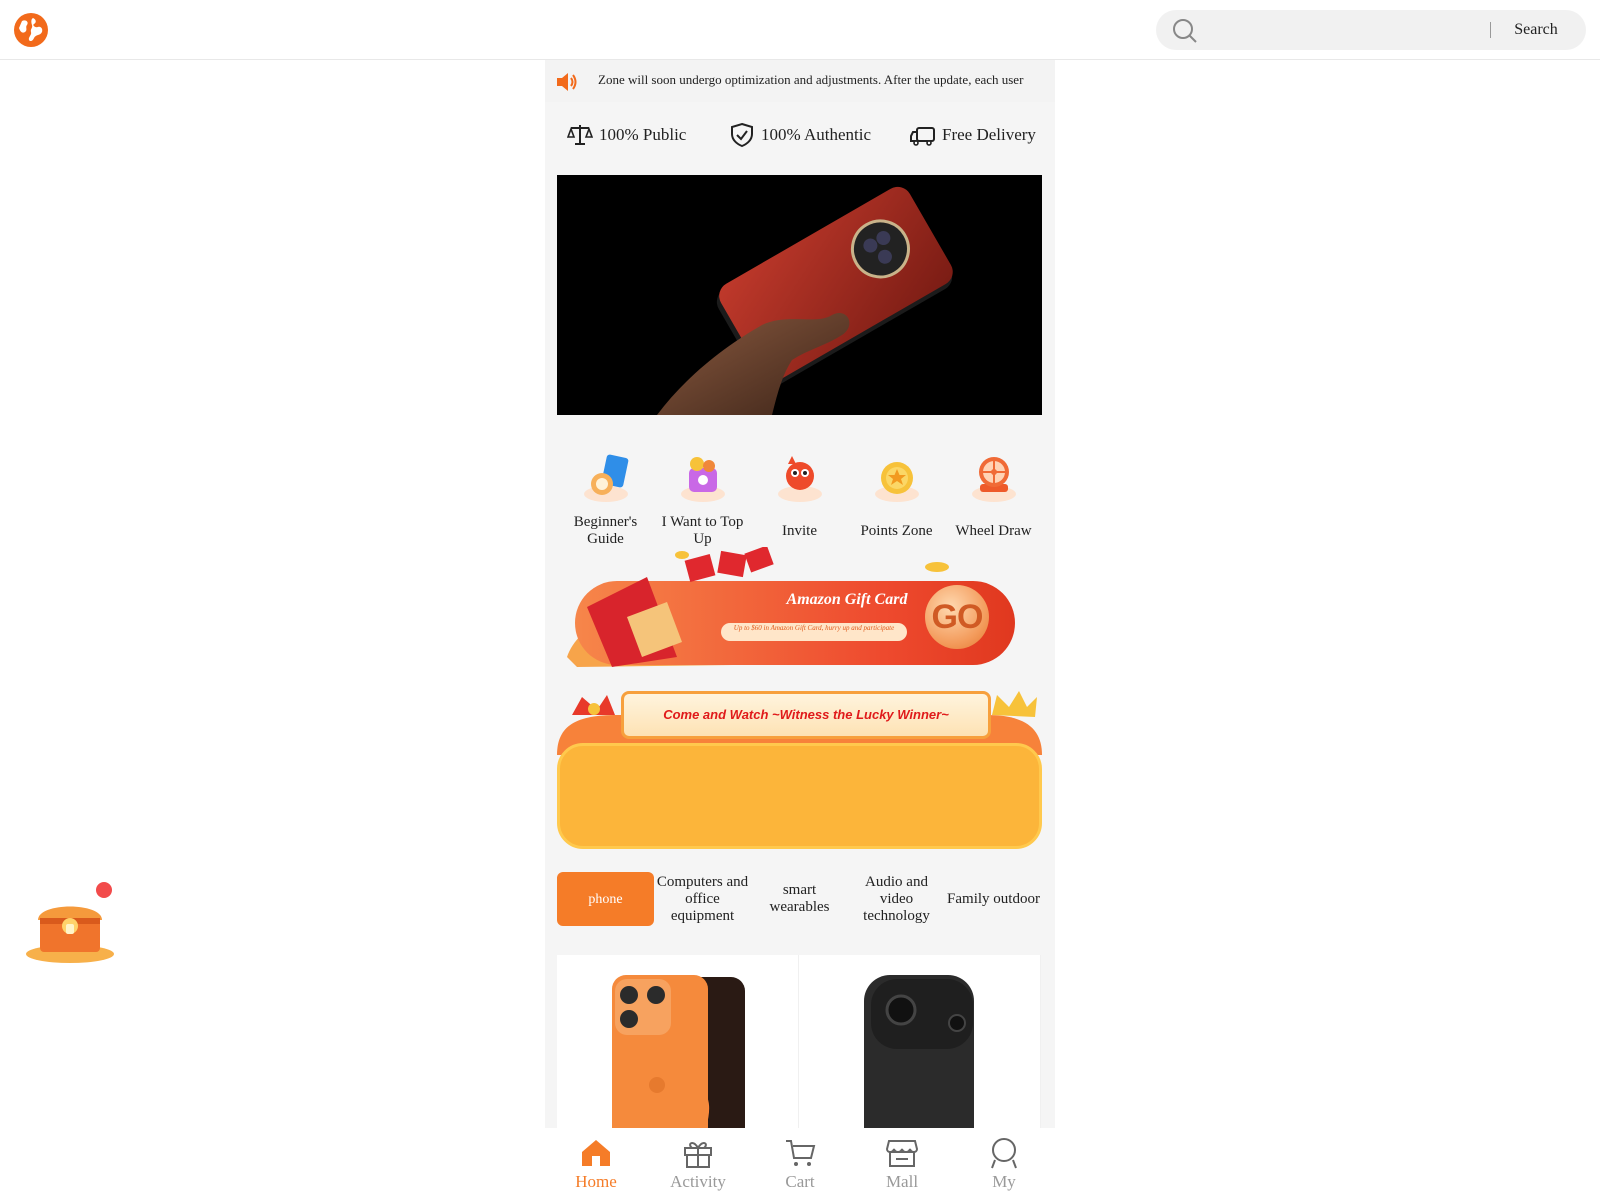  Describe the element at coordinates (993, 479) in the screenshot. I see `wheel-icon` at that location.